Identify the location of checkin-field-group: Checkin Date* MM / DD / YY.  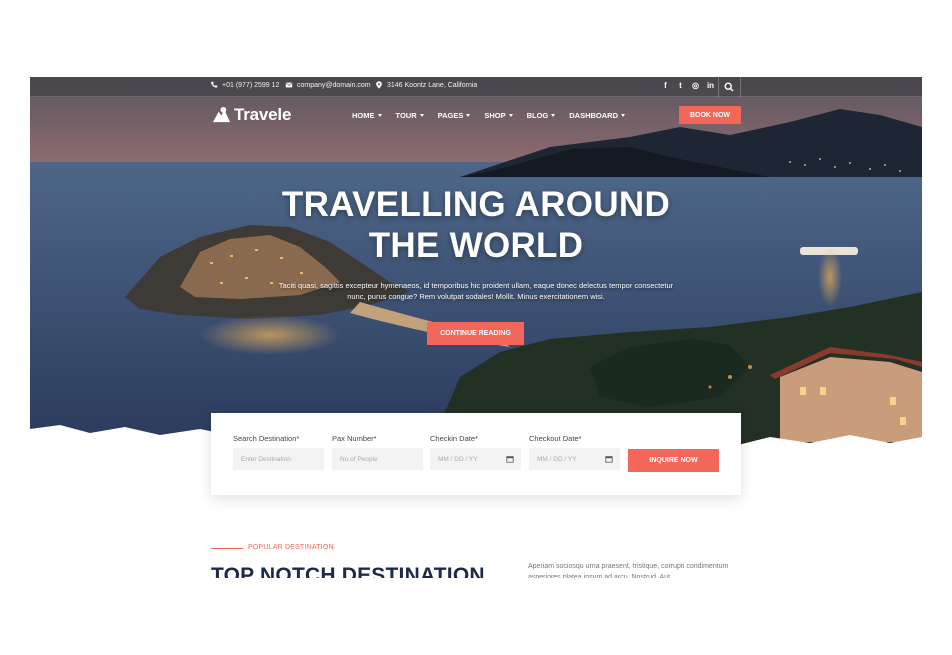
(475, 452).